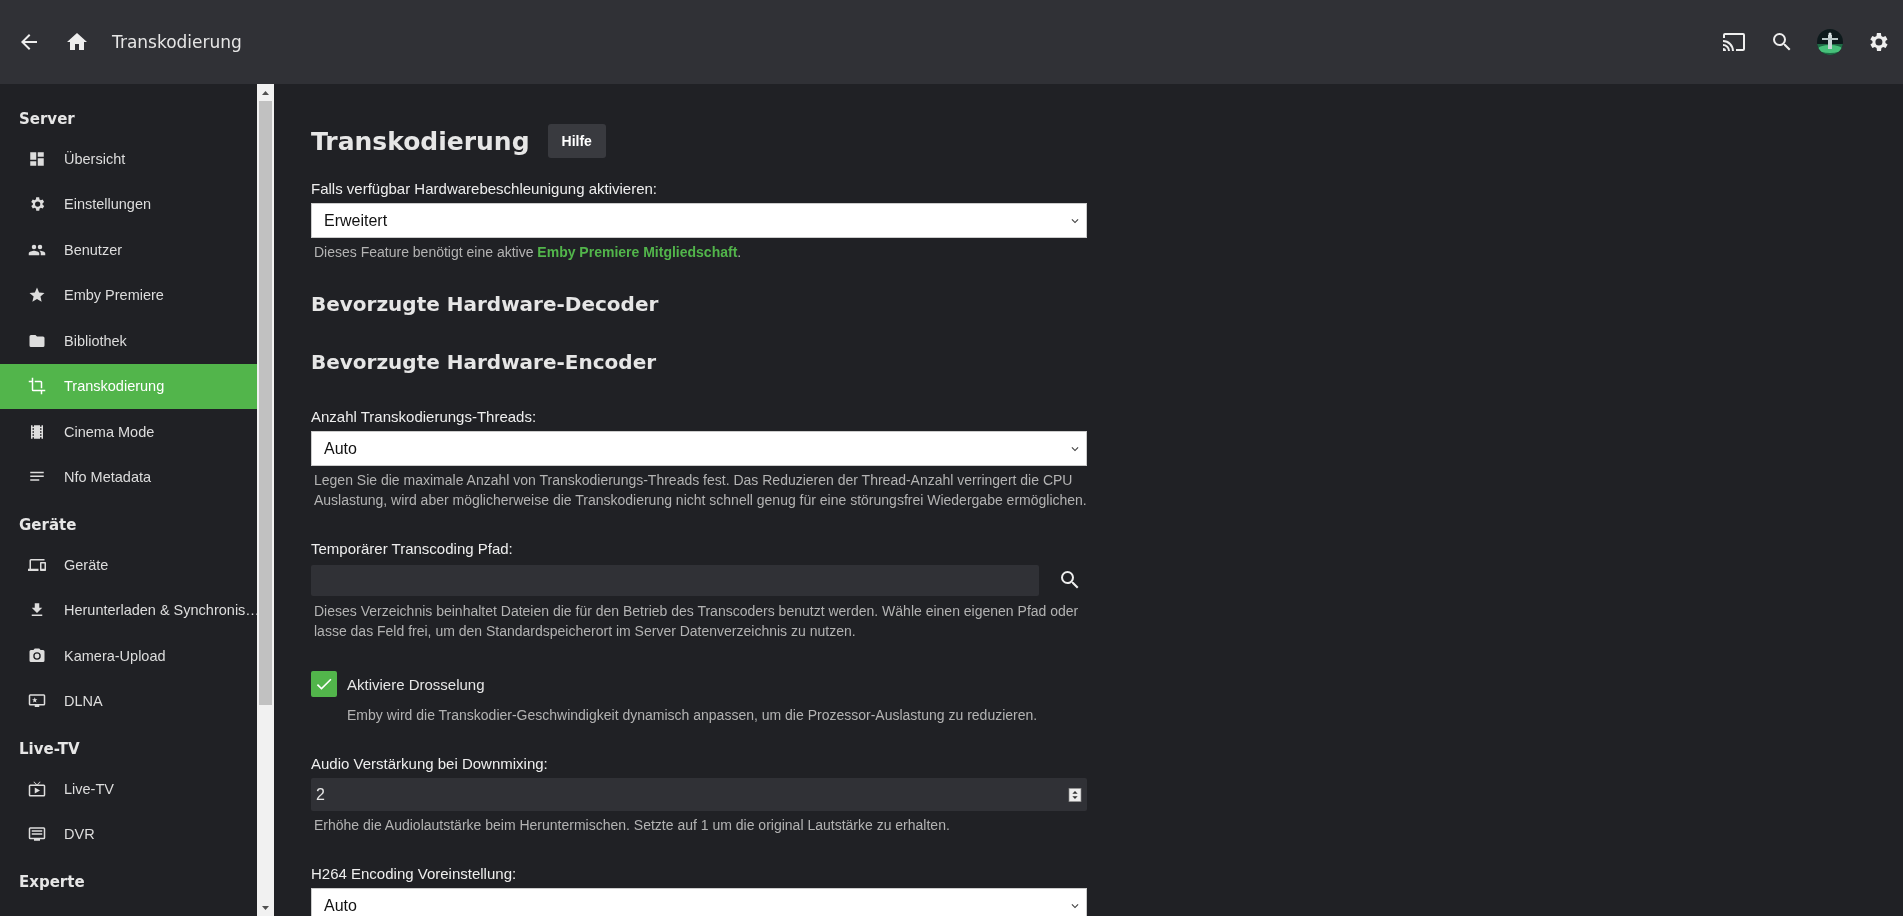  Describe the element at coordinates (128, 789) in the screenshot. I see `sidebar-item: Live-TV` at that location.